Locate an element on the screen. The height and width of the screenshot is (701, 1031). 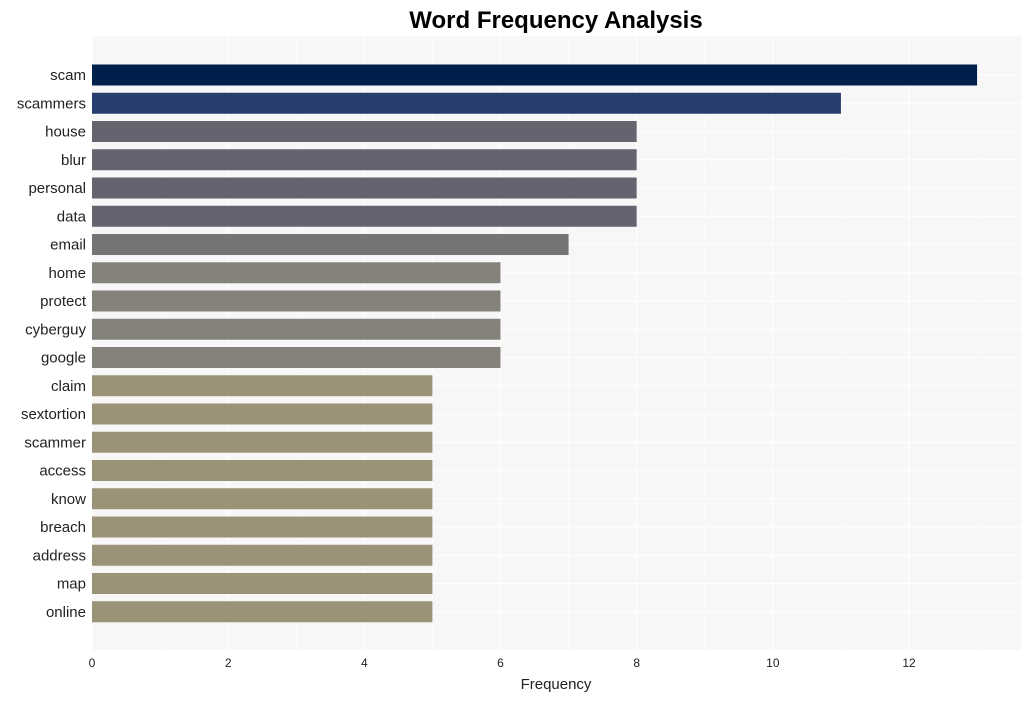
y-label-house: house is located at coordinates (65, 132).